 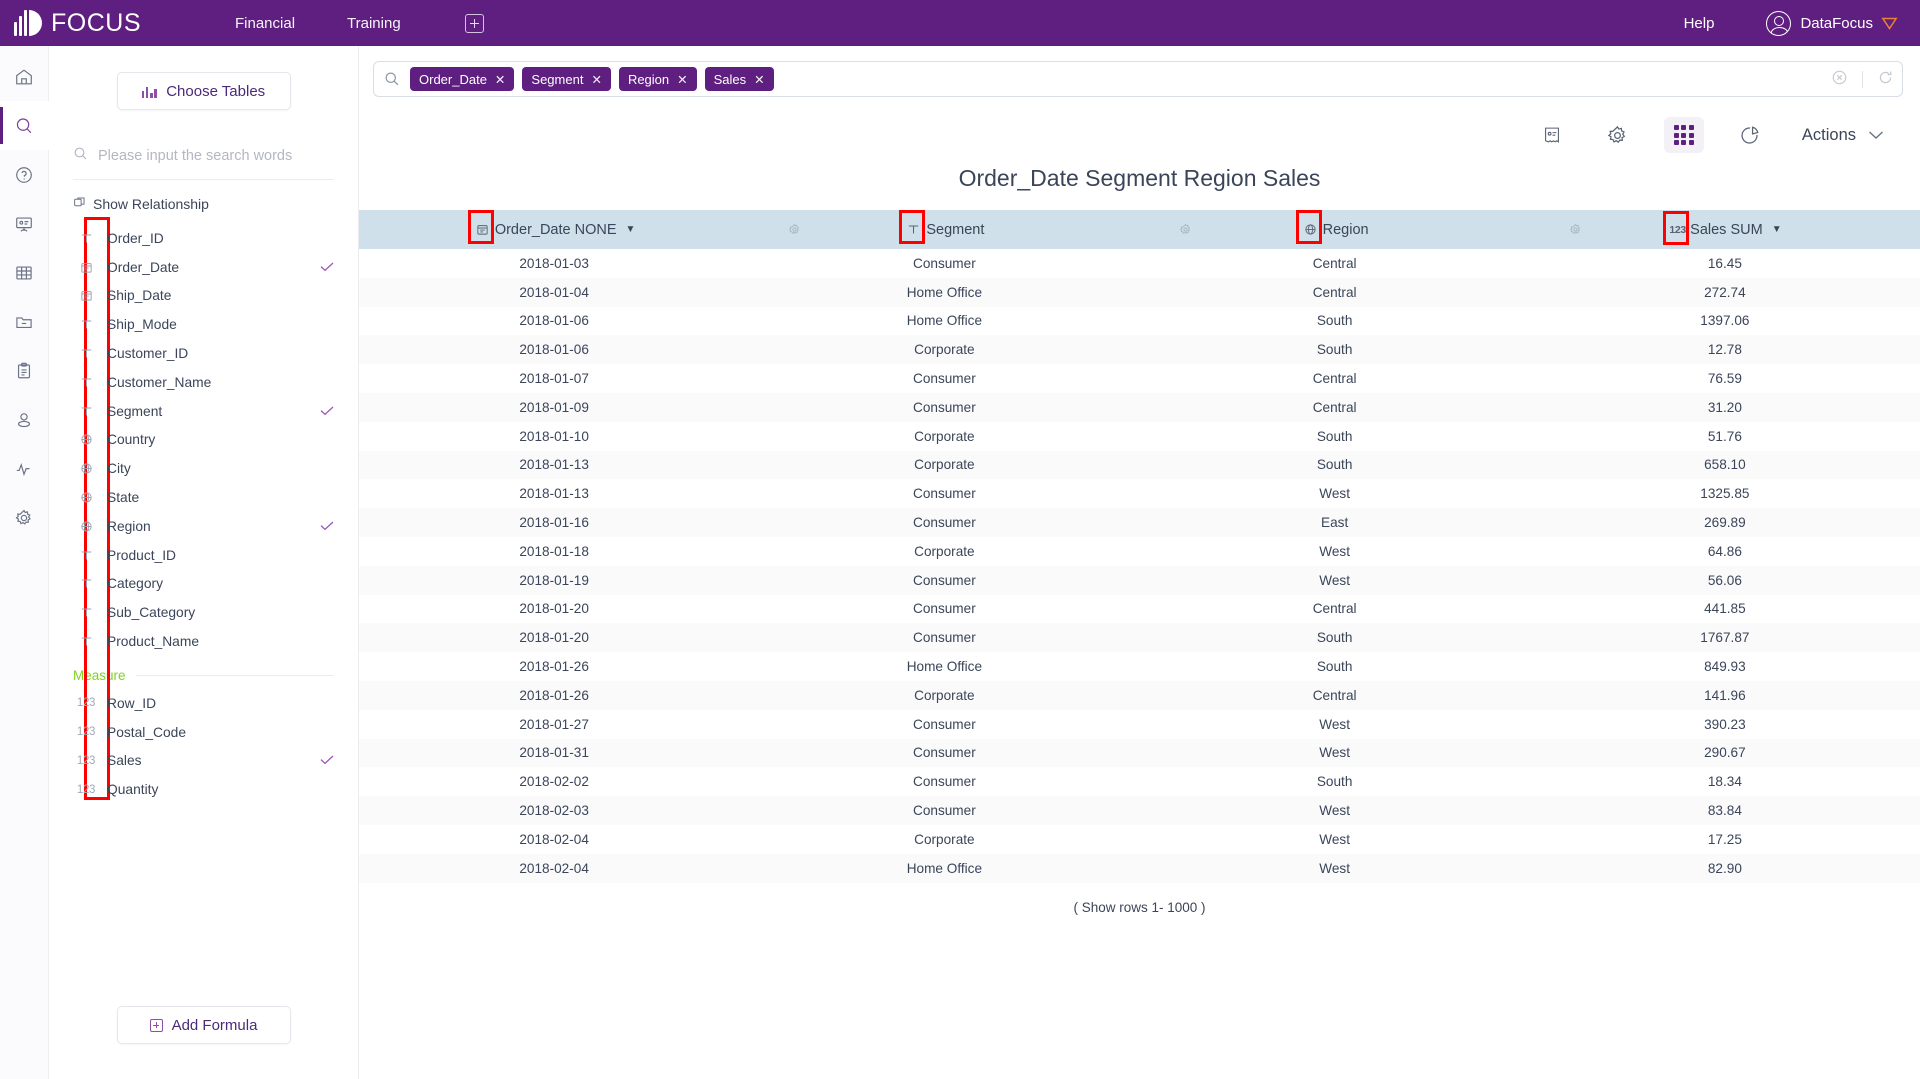 I want to click on field-row: Segment, so click(x=203, y=411).